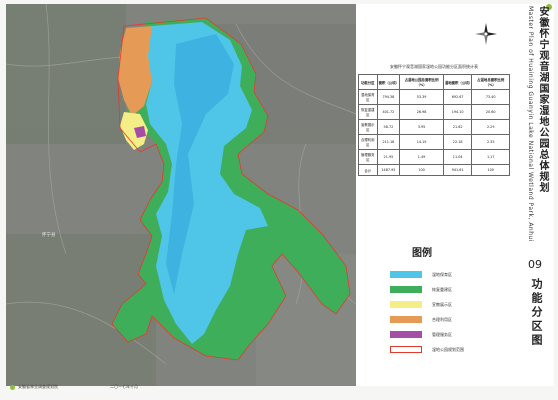 Image resolution: width=558 pixels, height=400 pixels. I want to click on legend-item: 管理服务区, so click(450, 334).